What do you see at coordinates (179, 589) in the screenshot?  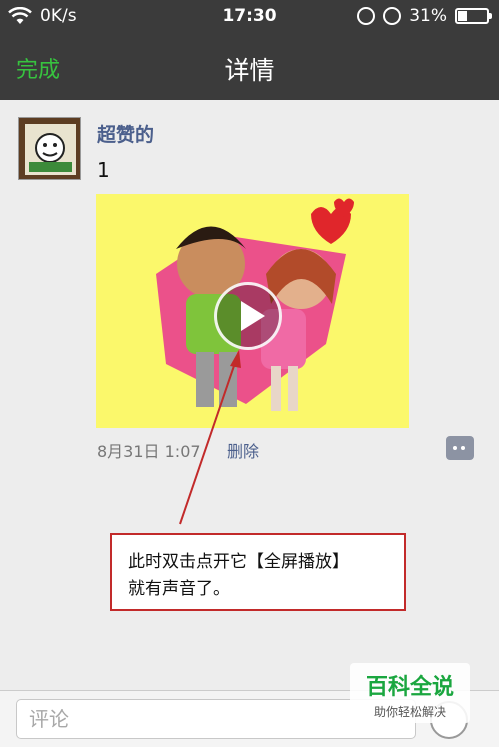 I see `annotation-line-2: 就有声音了。` at bounding box center [179, 589].